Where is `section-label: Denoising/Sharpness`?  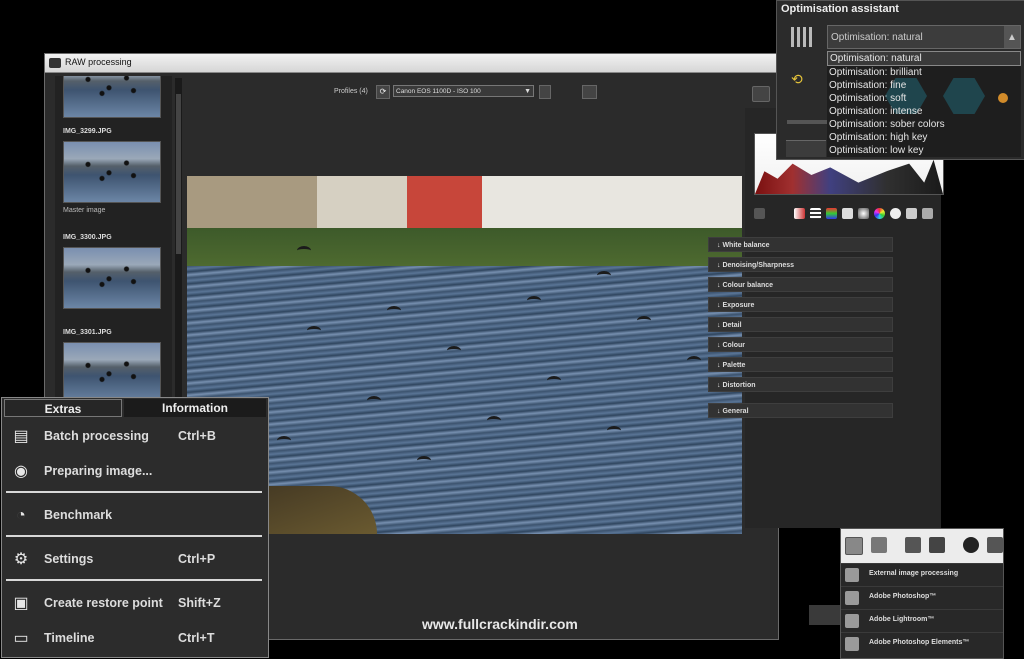
section-label: Denoising/Sharpness is located at coordinates (758, 265).